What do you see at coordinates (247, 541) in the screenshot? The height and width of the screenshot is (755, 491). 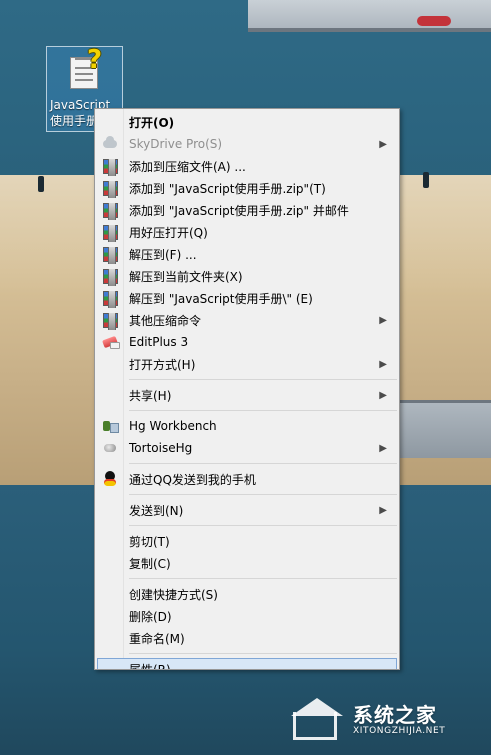 I see `context-menu-item: 剪切(T)` at bounding box center [247, 541].